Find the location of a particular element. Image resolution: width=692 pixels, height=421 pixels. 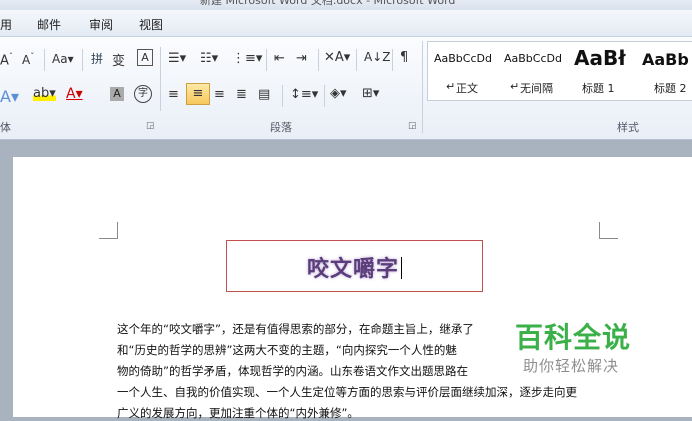

align-center-icon: ≡ is located at coordinates (198, 94).